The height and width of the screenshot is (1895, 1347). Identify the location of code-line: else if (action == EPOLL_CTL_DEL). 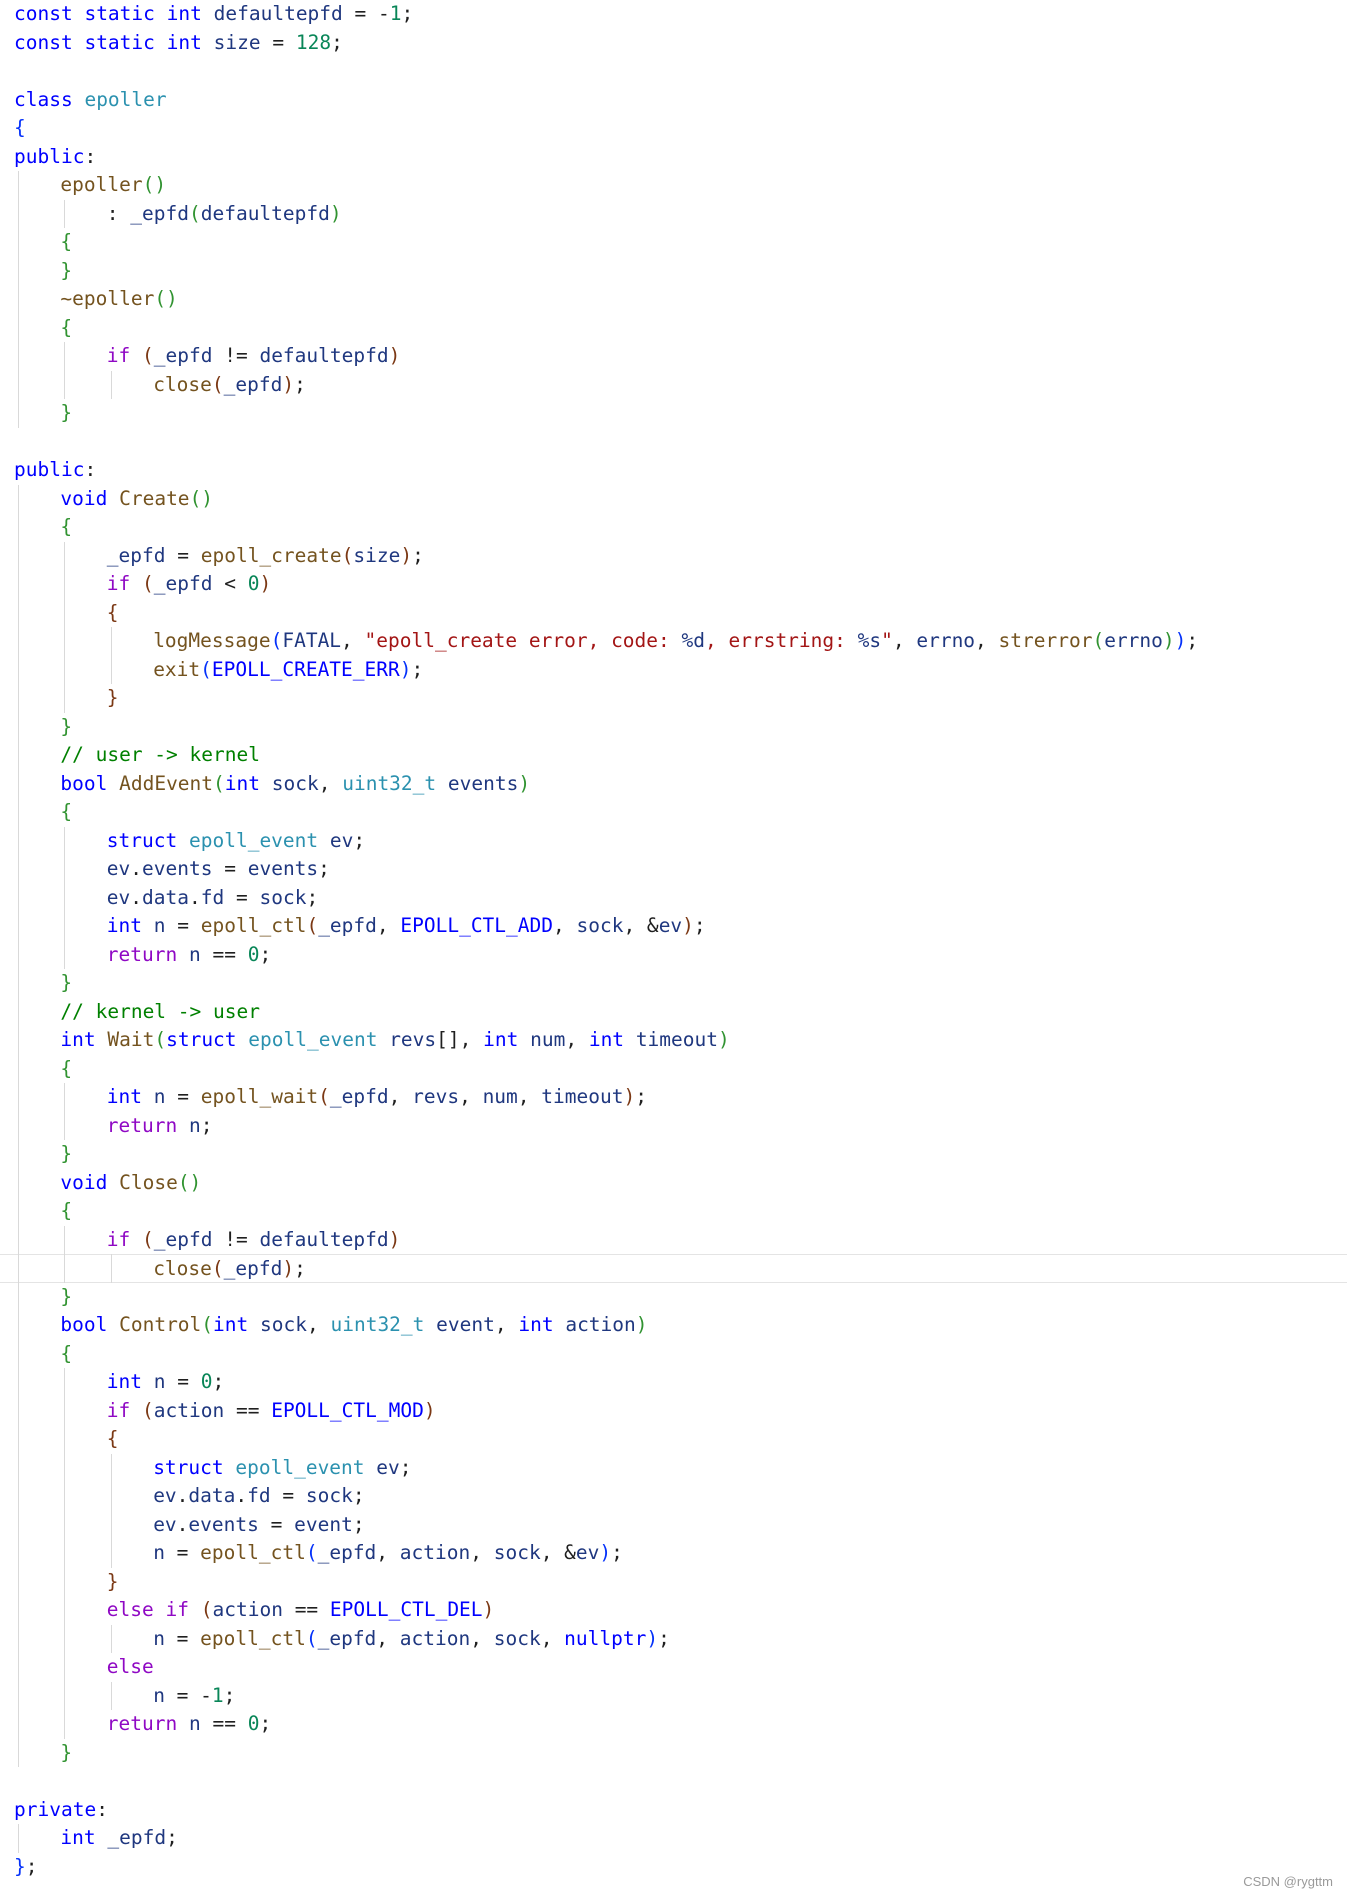
(673, 1610).